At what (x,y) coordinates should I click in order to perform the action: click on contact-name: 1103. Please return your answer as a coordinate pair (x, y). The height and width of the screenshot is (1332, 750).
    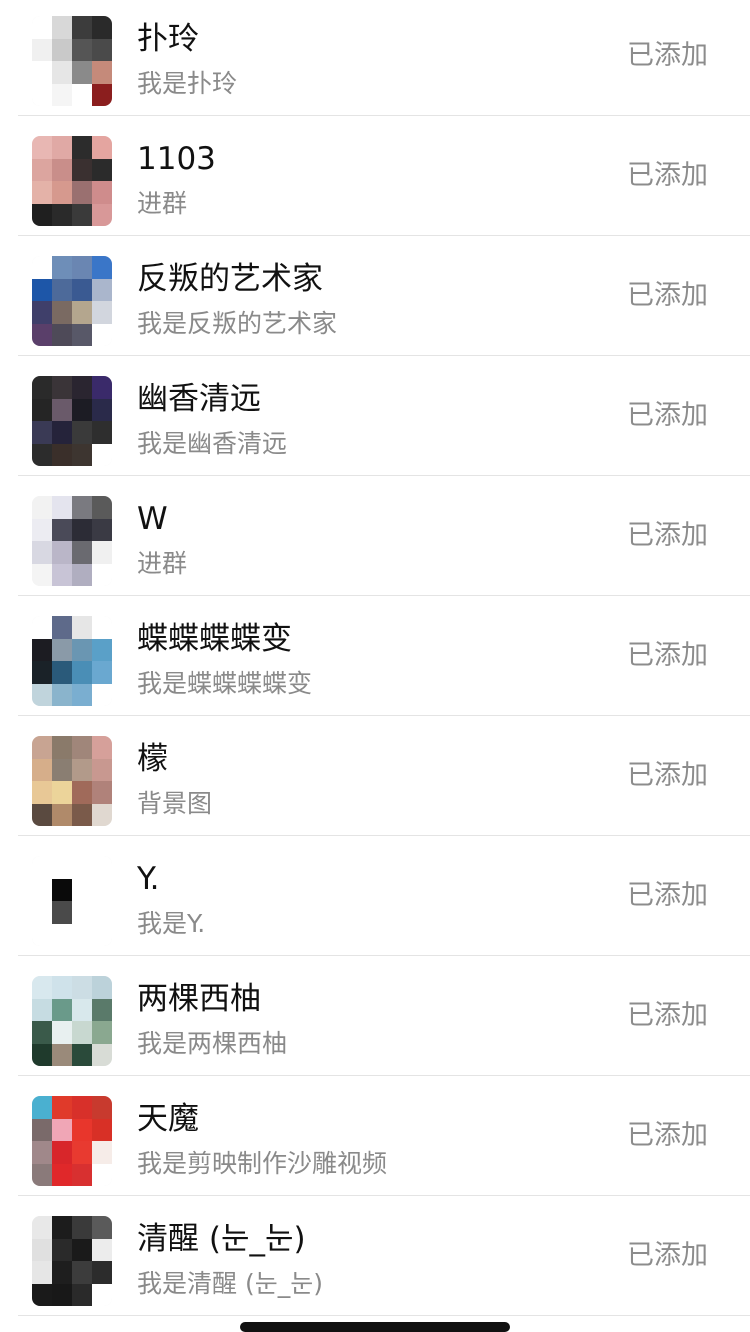
    Looking at the image, I should click on (176, 159).